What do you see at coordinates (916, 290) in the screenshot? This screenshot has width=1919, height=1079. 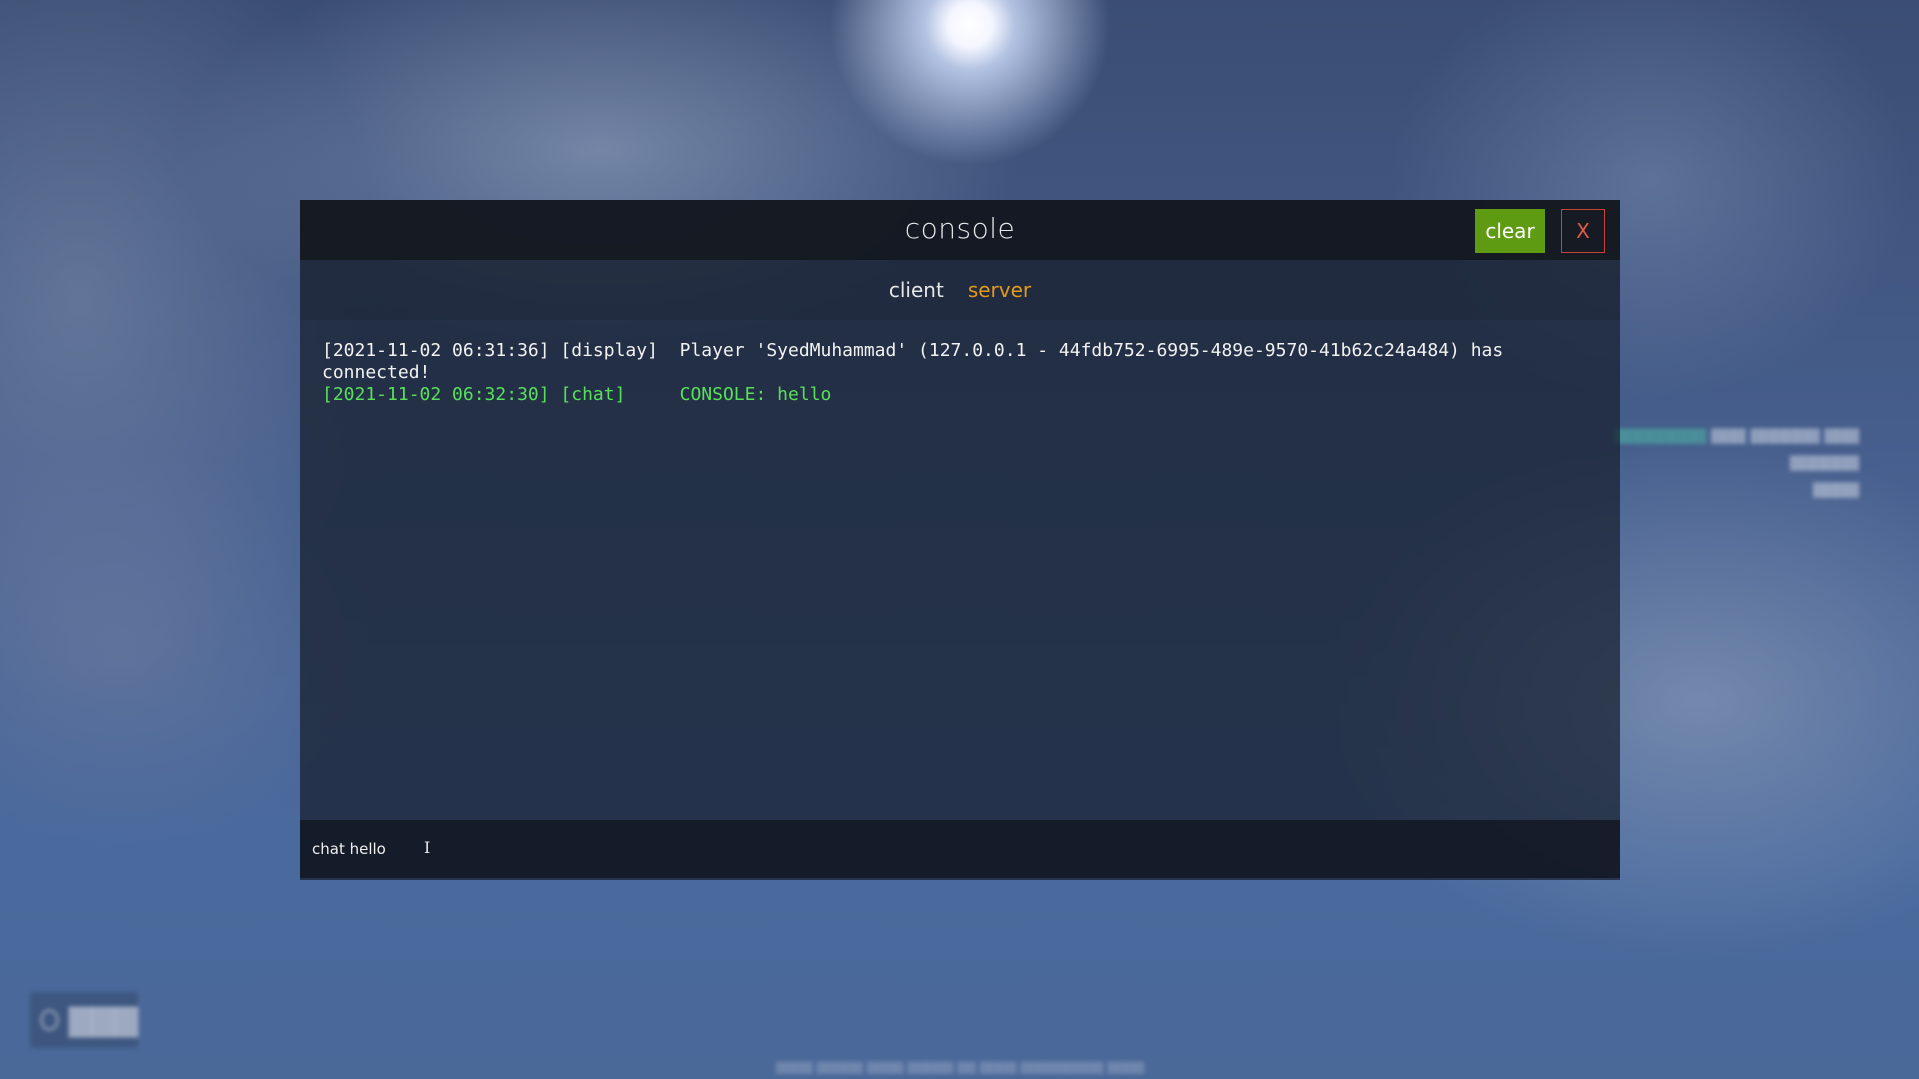 I see `tab-client: client` at bounding box center [916, 290].